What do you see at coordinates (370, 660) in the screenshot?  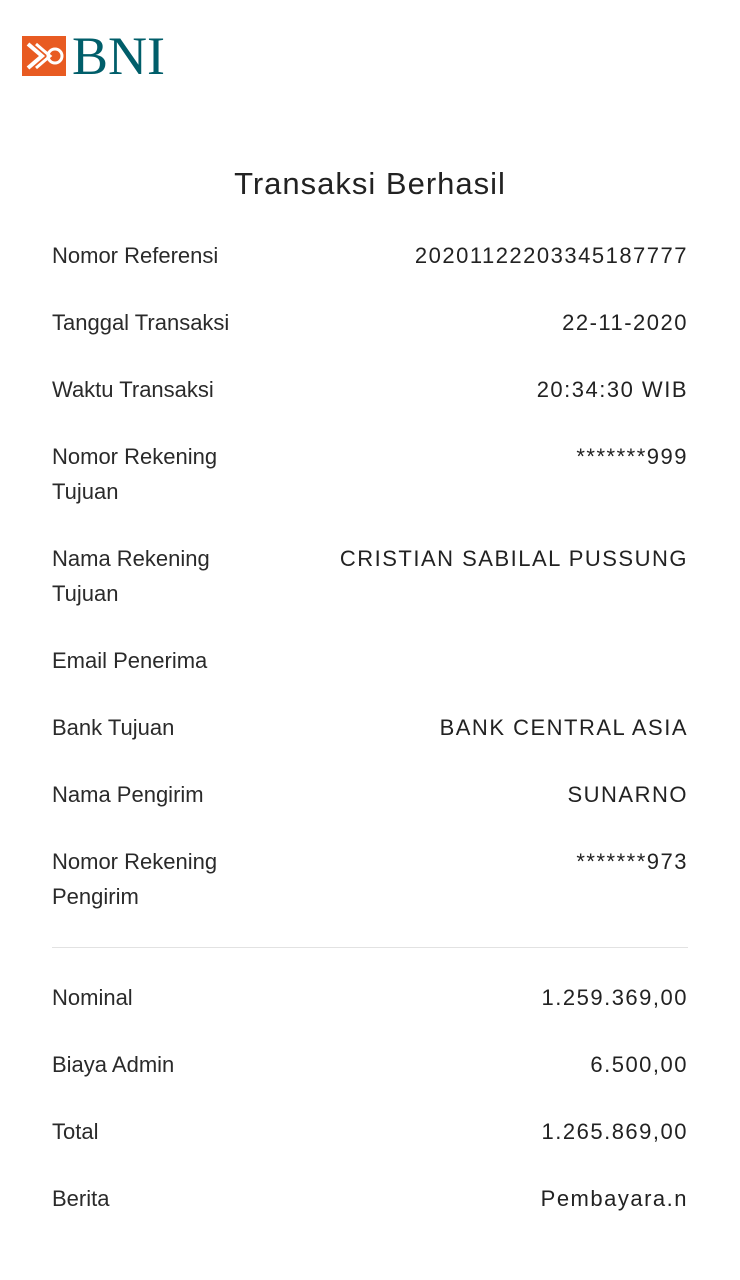 I see `detail-row-recipient-email: Email Penerima` at bounding box center [370, 660].